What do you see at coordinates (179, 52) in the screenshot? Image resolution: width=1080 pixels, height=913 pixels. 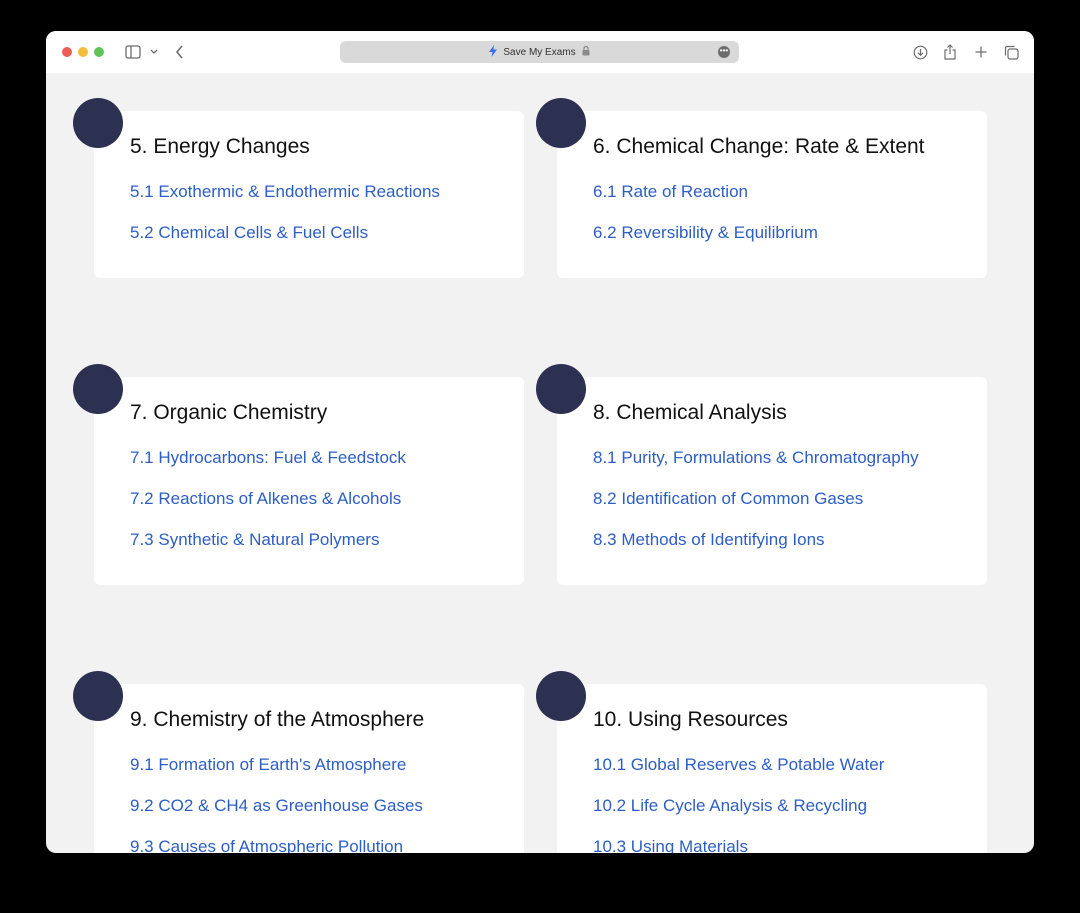 I see `back-icon` at bounding box center [179, 52].